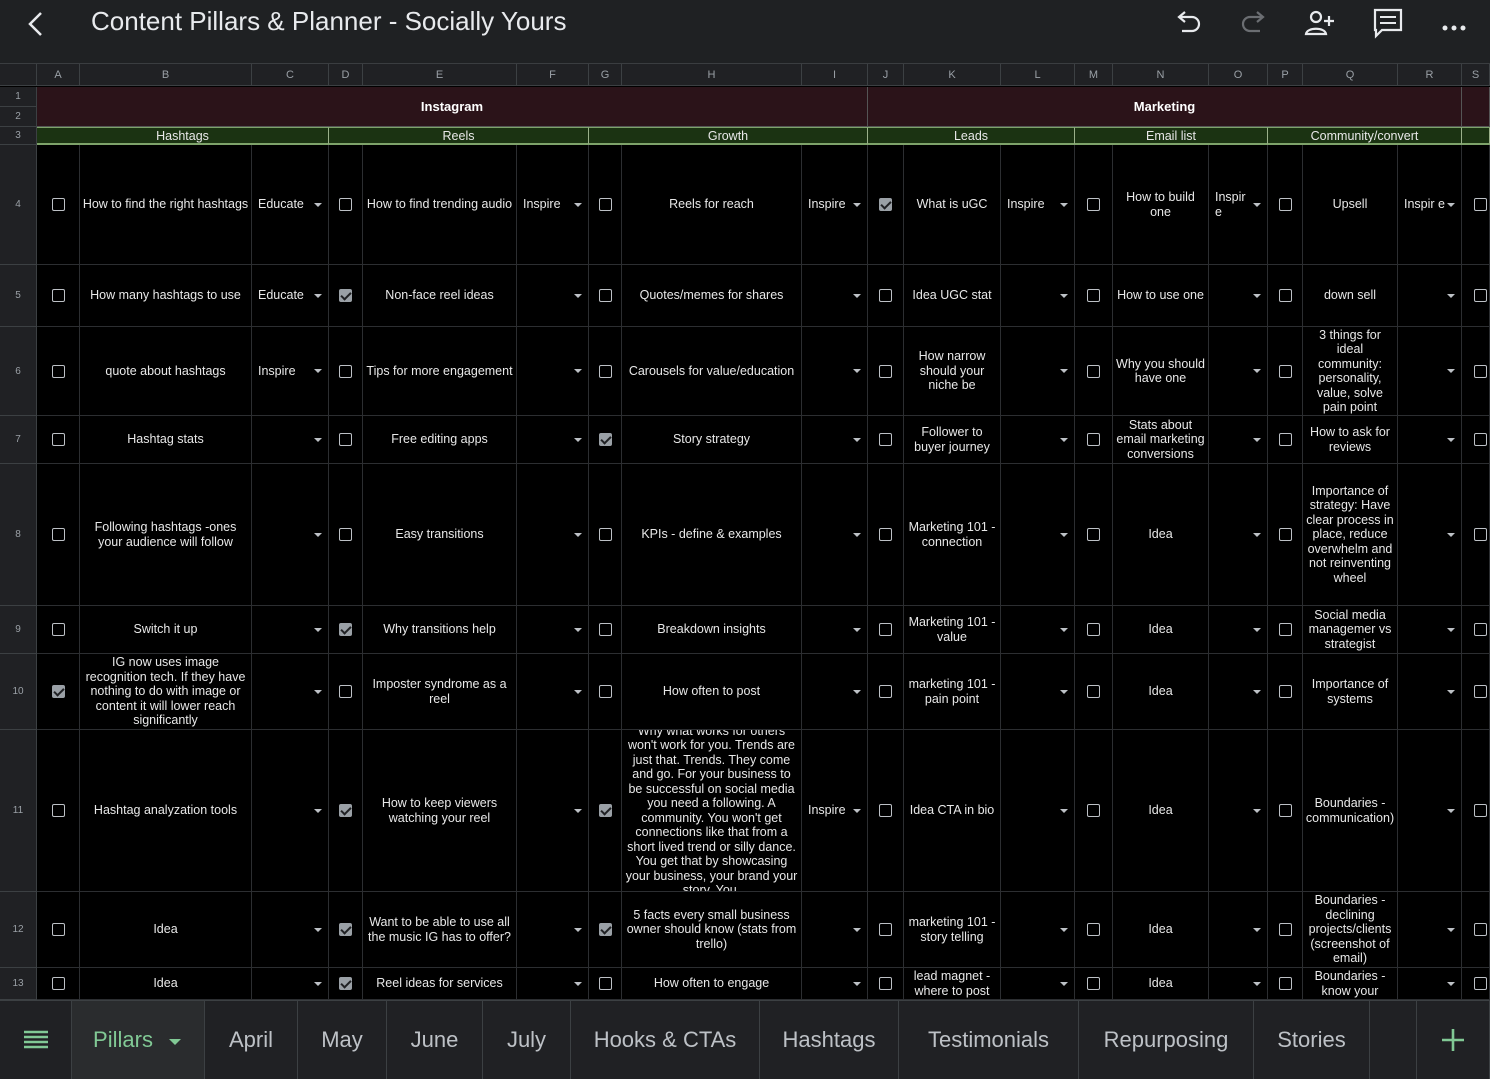 Image resolution: width=1490 pixels, height=1079 pixels. What do you see at coordinates (952, 930) in the screenshot?
I see `idea-cell: marketing 101 - story telling` at bounding box center [952, 930].